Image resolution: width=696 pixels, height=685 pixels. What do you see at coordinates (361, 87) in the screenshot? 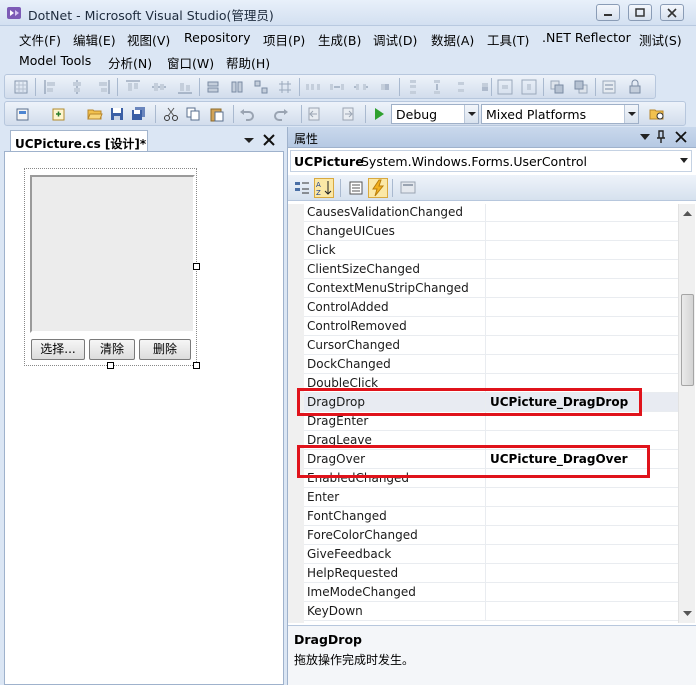
I see `hspace-decrease-icon` at bounding box center [361, 87].